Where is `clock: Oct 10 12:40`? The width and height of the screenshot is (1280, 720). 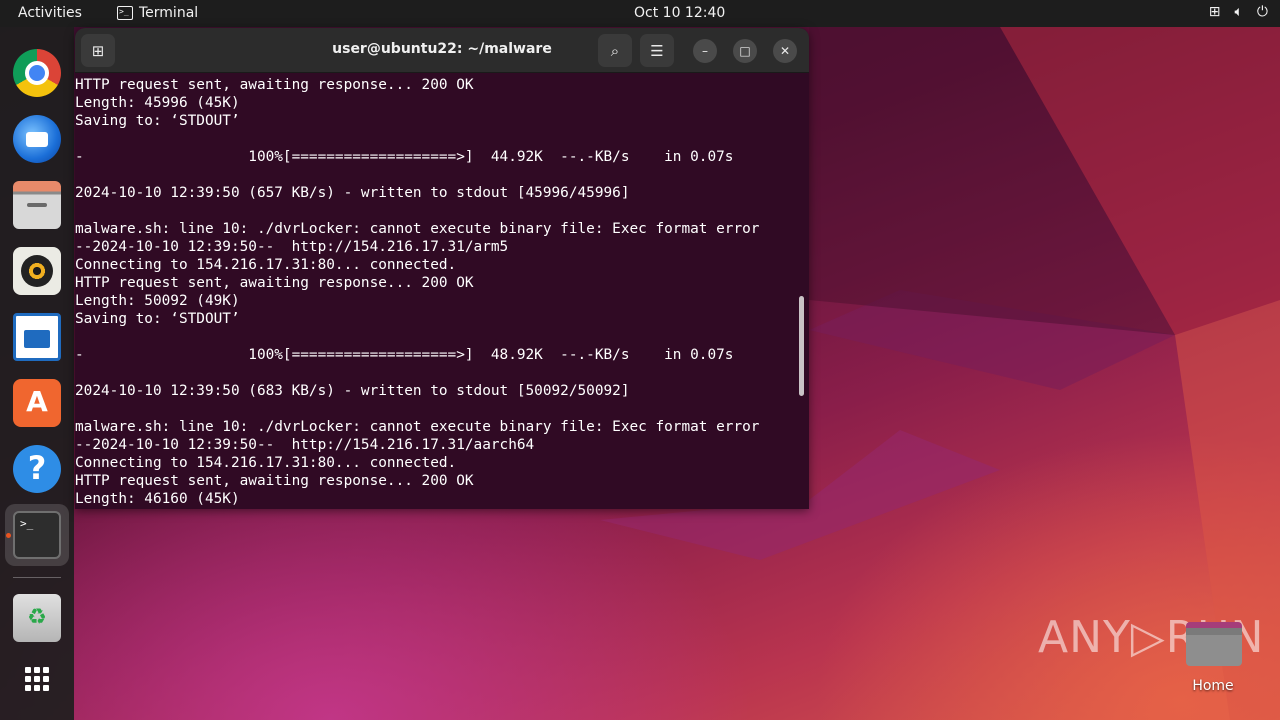 clock: Oct 10 12:40 is located at coordinates (679, 13).